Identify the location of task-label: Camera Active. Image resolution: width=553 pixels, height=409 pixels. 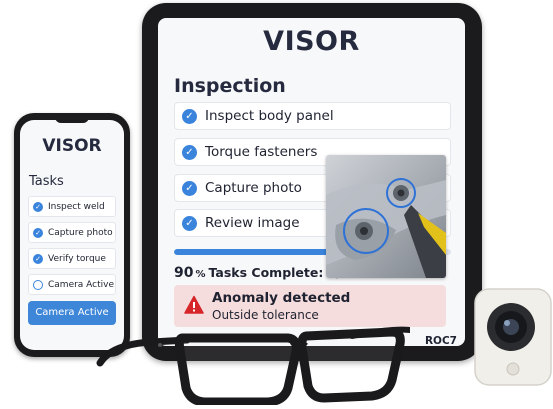
(81, 284).